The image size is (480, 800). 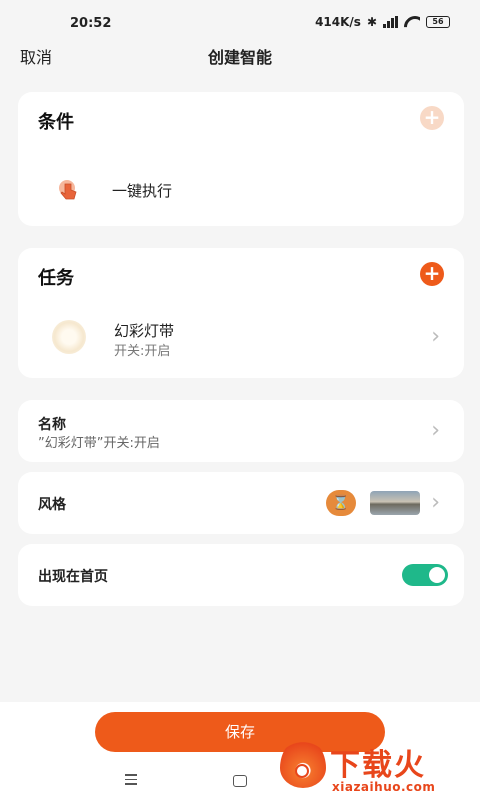 What do you see at coordinates (239, 57) in the screenshot?
I see `page-title: 创建智能` at bounding box center [239, 57].